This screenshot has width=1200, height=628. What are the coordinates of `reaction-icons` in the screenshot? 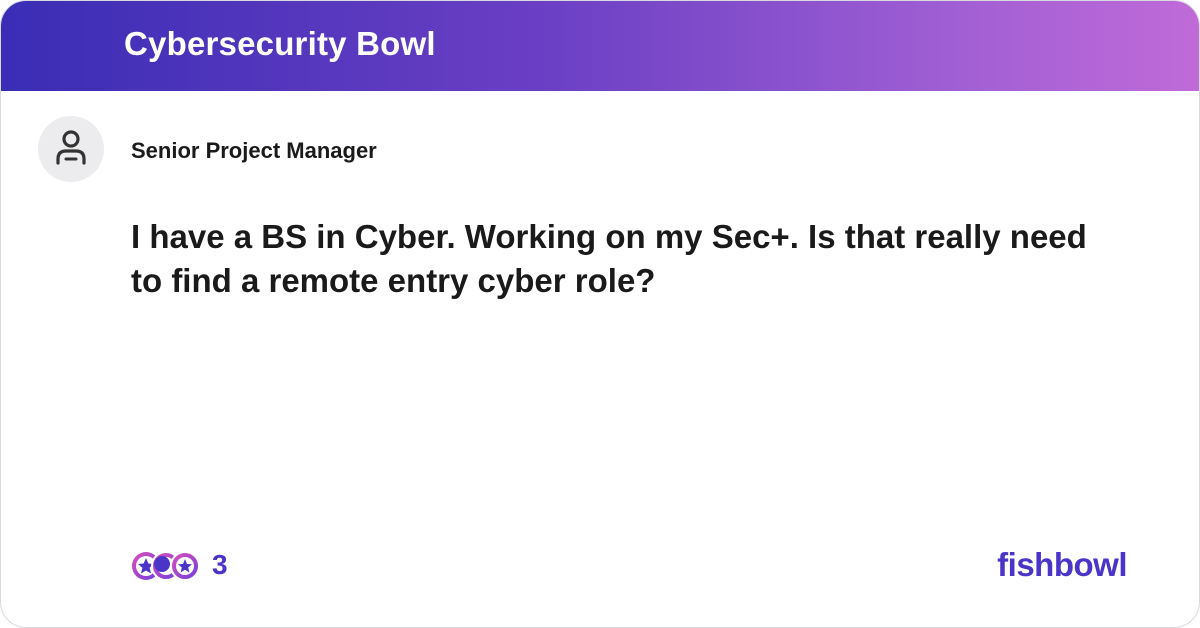 It's located at (166, 566).